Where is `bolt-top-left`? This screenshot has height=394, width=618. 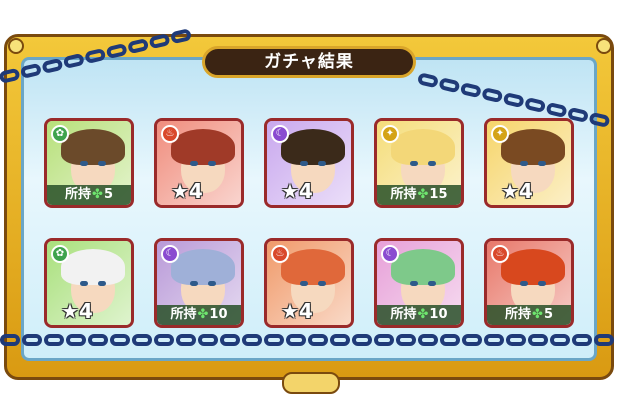
bolt-top-left is located at coordinates (16, 46).